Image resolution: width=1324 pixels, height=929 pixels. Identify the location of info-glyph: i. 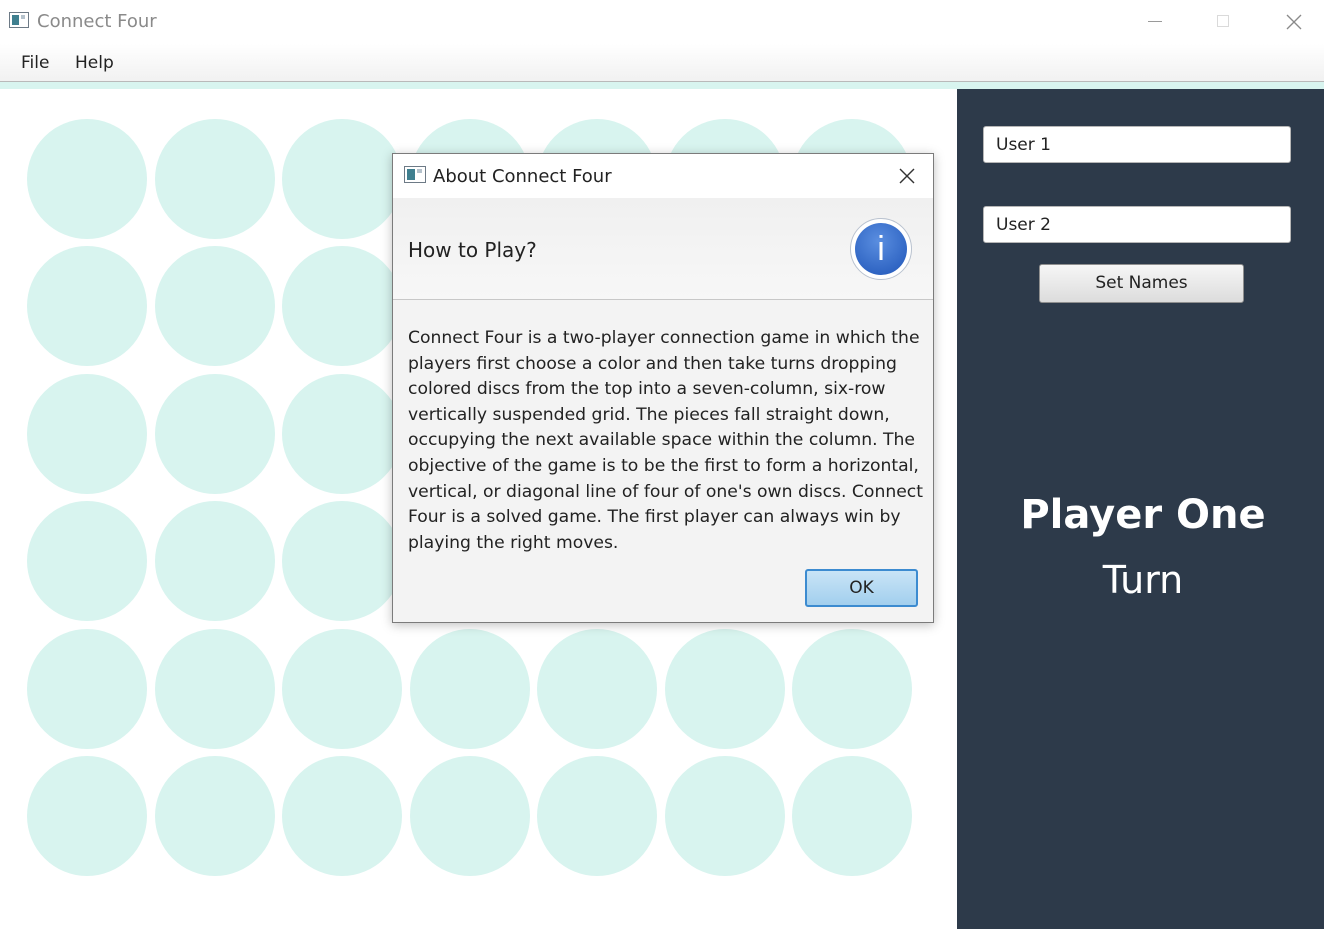
(881, 249).